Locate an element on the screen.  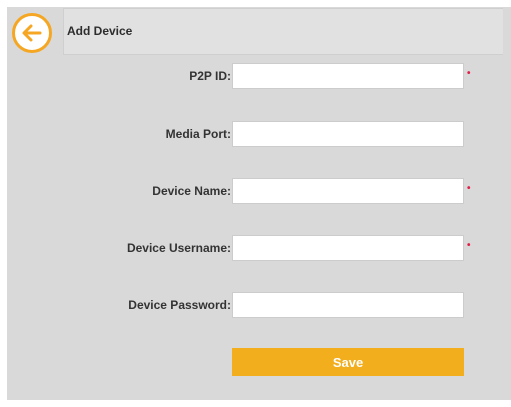
p2p-id-label: P2P ID: is located at coordinates (210, 76).